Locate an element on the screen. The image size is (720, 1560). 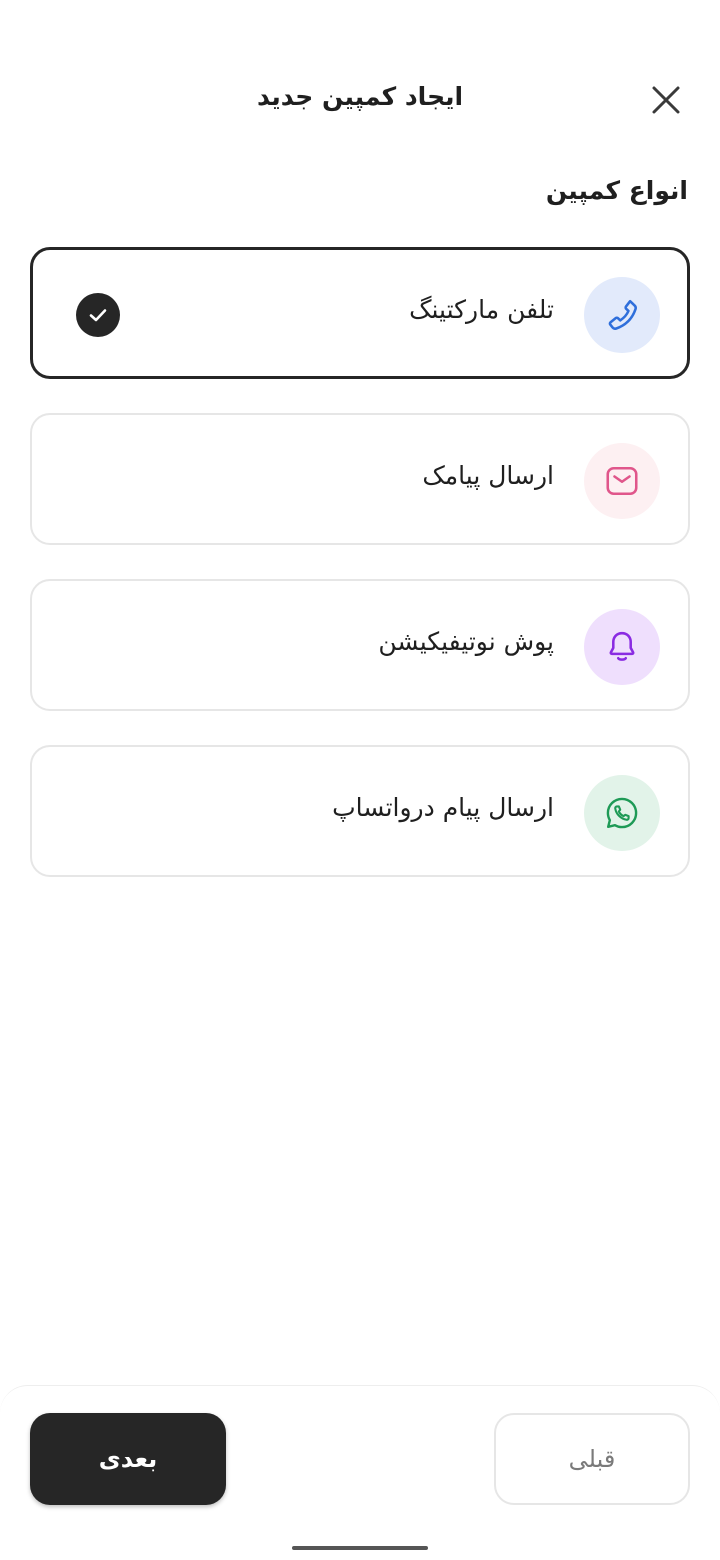
card-label: ارسال پیام درواتساپ is located at coordinates (443, 807).